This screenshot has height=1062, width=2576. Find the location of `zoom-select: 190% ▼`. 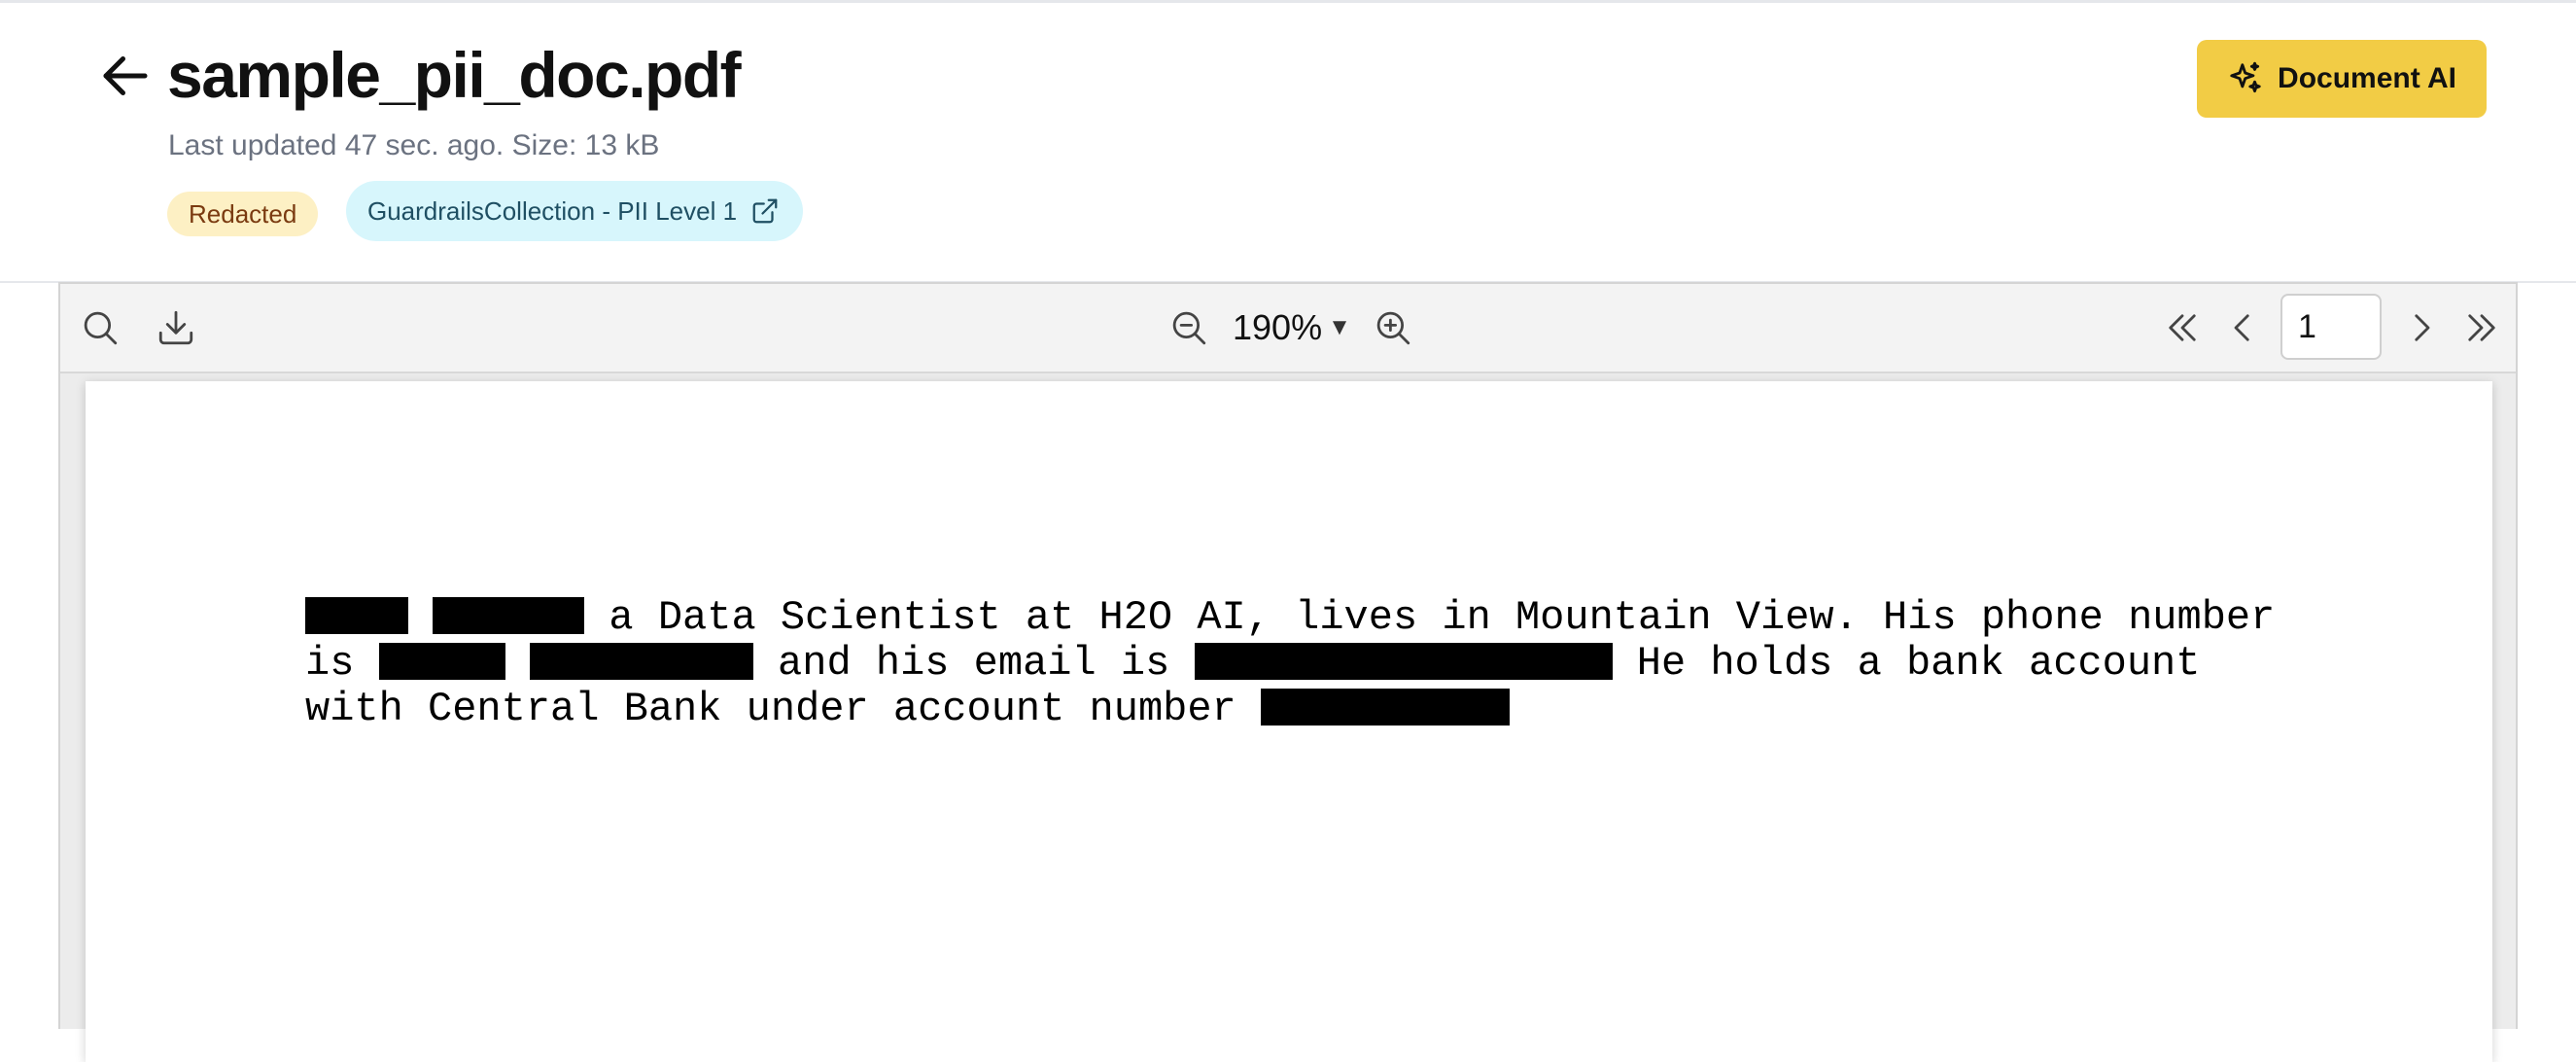

zoom-select: 190% ▼ is located at coordinates (1292, 327).